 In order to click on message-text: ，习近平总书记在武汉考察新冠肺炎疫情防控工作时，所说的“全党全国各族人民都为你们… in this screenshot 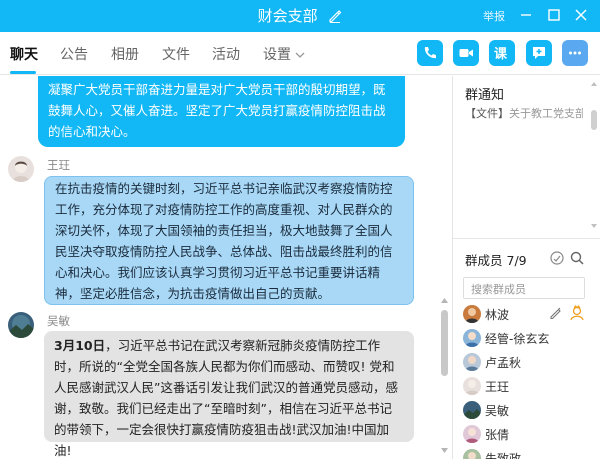, I will do `click(226, 398)`.